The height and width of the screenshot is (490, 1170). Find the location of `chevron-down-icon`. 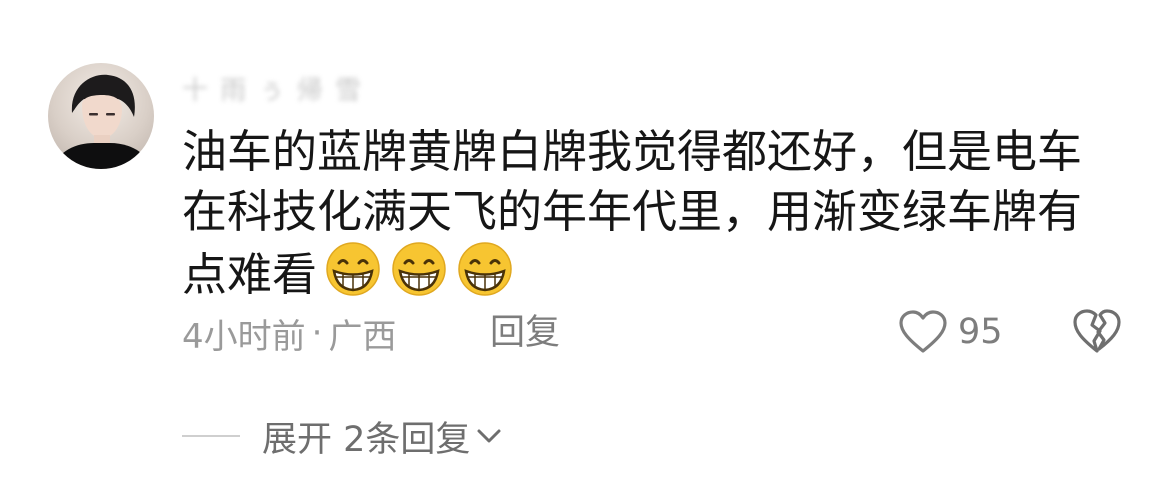

chevron-down-icon is located at coordinates (489, 436).